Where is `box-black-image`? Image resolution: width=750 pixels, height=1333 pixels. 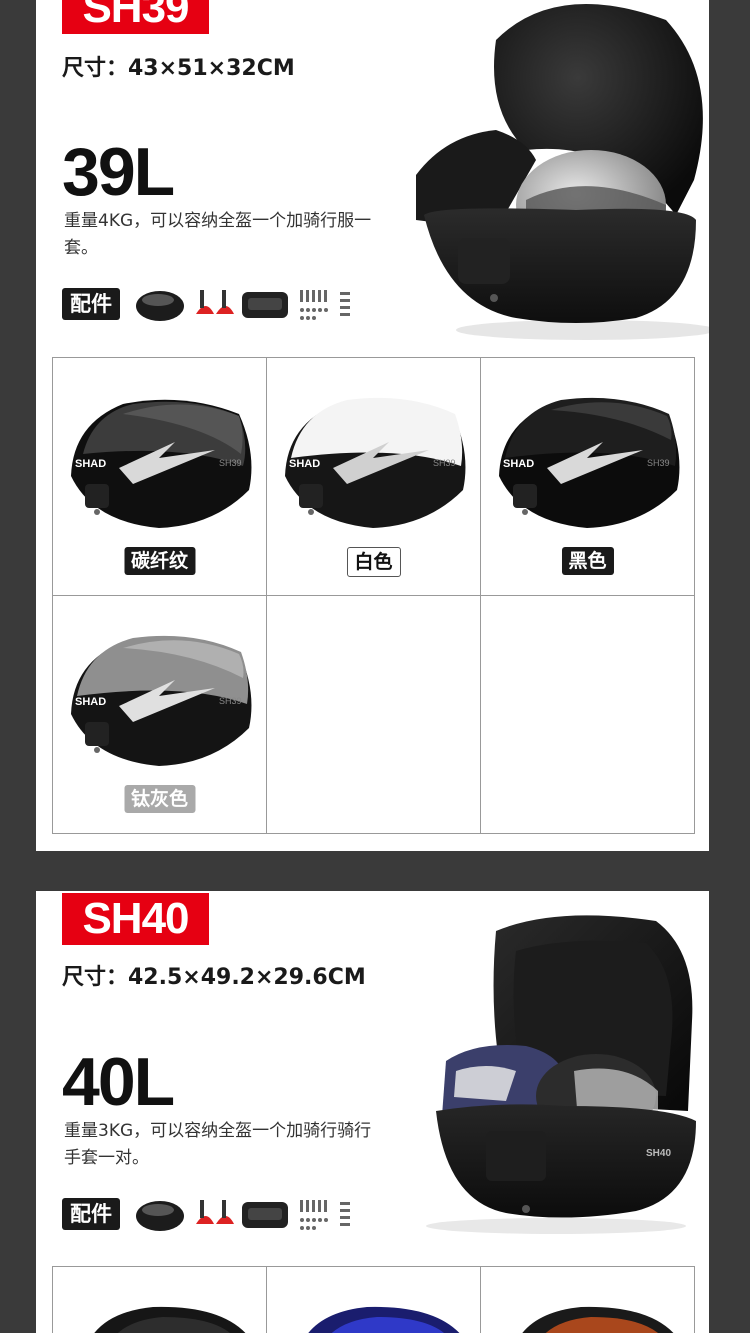
box-black-image is located at coordinates (170, 1319).